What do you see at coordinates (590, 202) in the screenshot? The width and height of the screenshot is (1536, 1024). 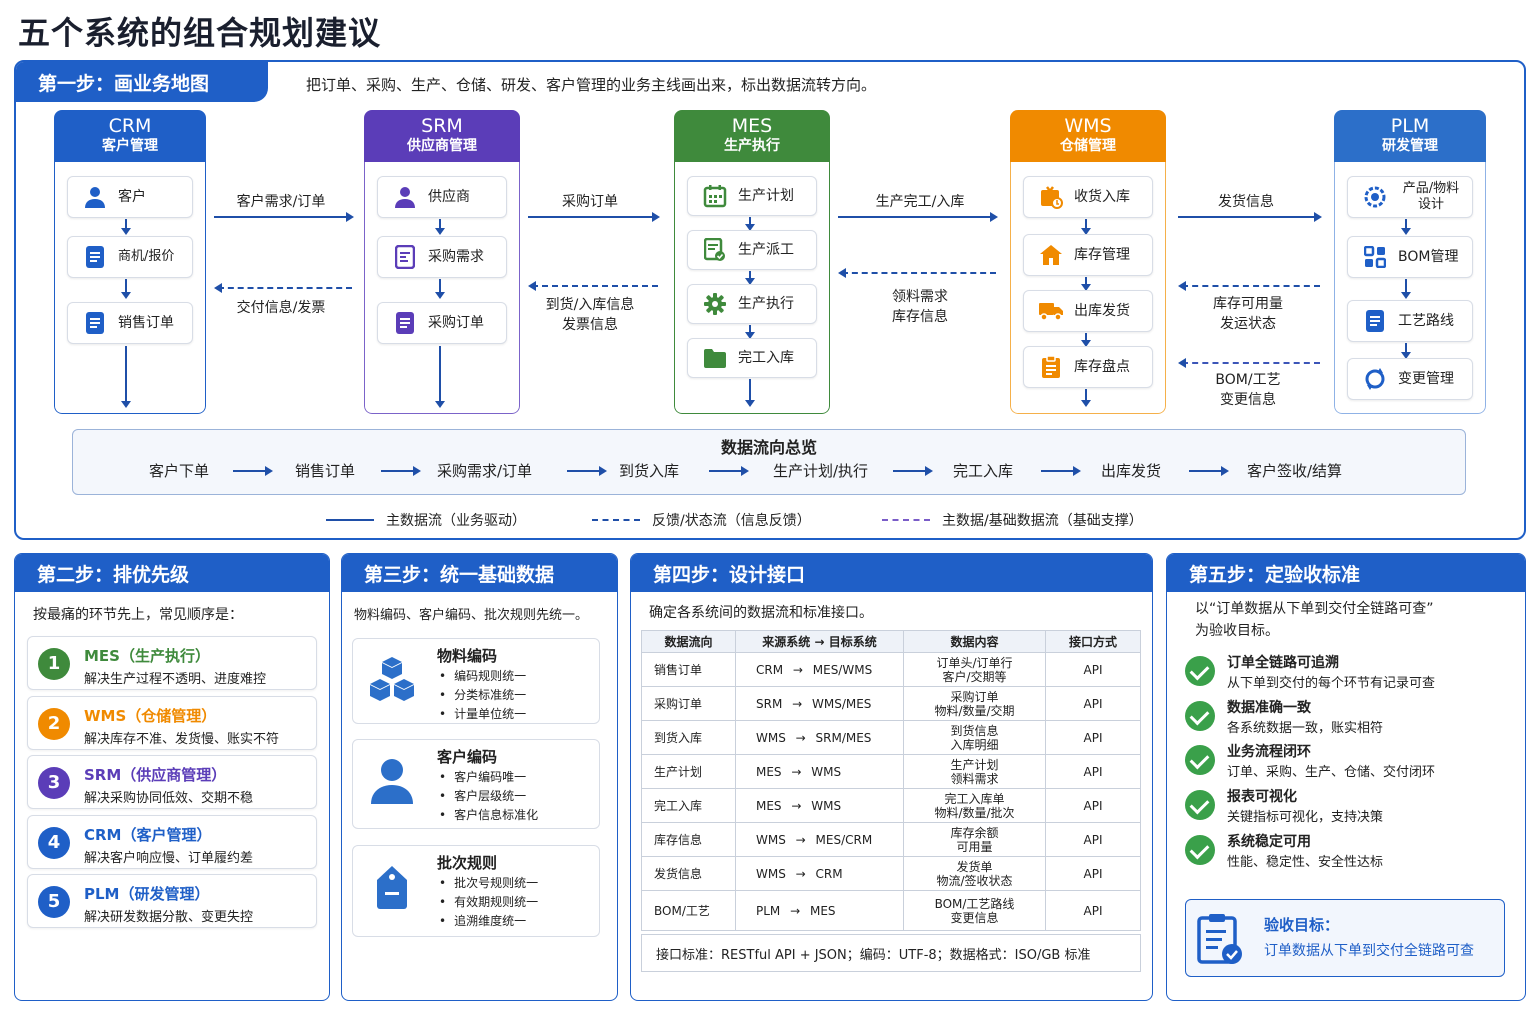 I see `flow-label: 采购订单` at bounding box center [590, 202].